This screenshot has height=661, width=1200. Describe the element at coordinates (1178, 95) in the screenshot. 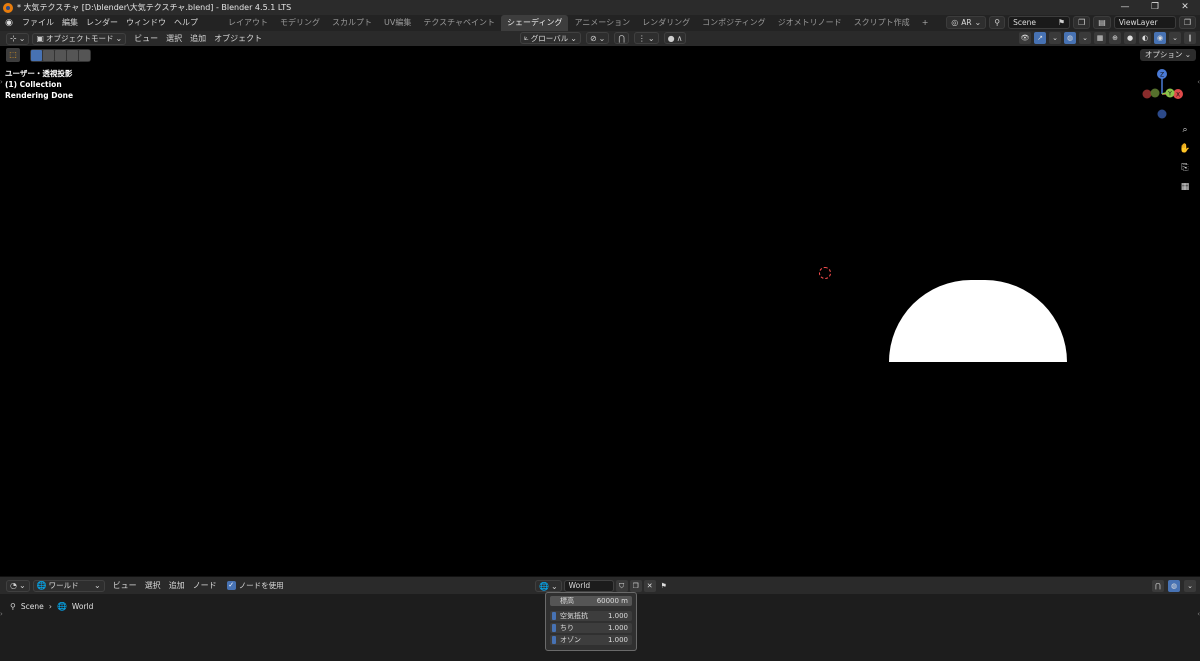

I see `x-axis-label: X` at that location.